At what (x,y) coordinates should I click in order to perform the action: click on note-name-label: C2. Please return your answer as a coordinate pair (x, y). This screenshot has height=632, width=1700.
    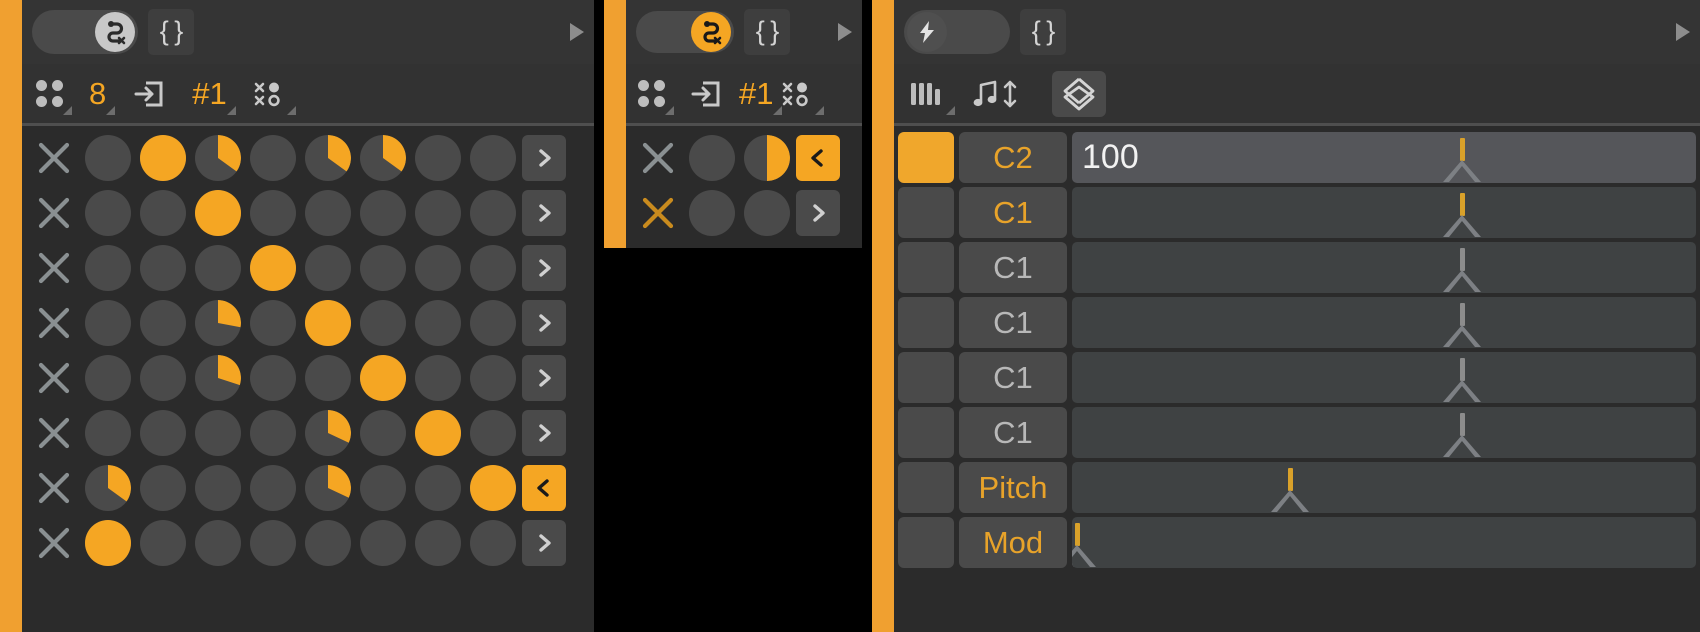
    Looking at the image, I should click on (1013, 157).